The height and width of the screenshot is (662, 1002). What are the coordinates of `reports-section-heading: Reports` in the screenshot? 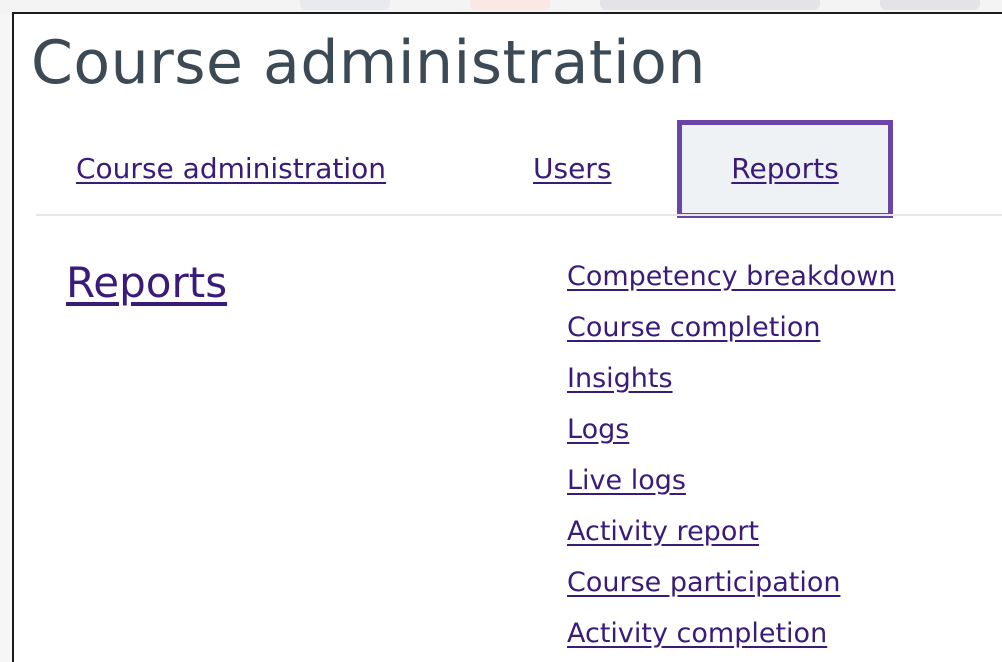 It's located at (146, 282).